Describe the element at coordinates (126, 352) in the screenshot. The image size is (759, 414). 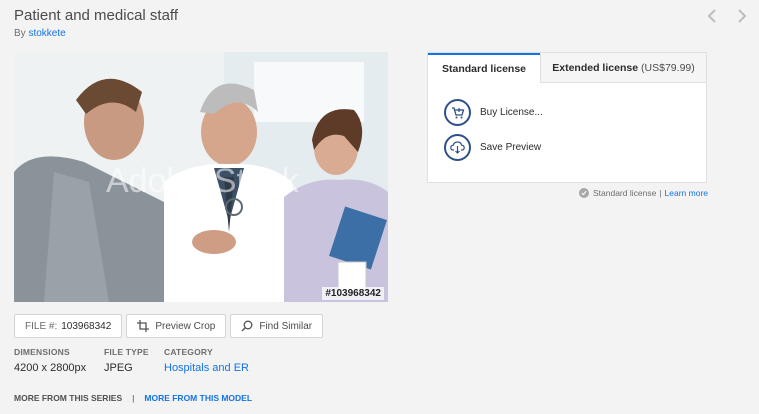
I see `filetype-label: FILE TYPE` at that location.